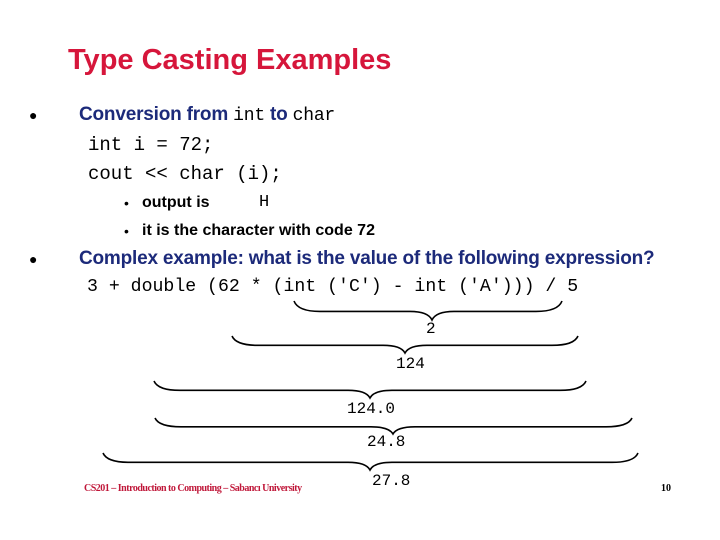 This screenshot has height=540, width=720. I want to click on step-result: 24.8, so click(386, 442).